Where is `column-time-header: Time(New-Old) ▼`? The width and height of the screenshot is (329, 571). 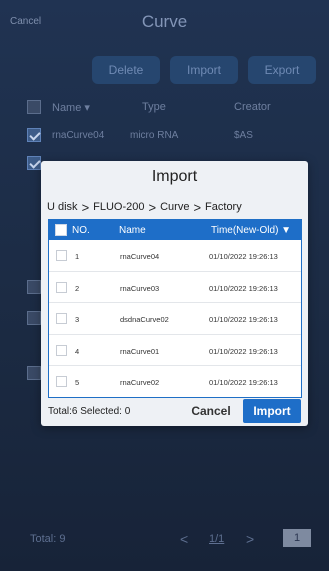 column-time-header: Time(New-Old) ▼ is located at coordinates (251, 230).